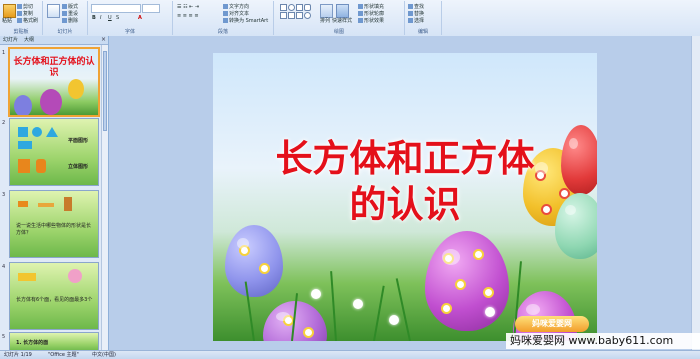  I want to click on editing-group: 查找 替换 选择 编辑, so click(423, 18).